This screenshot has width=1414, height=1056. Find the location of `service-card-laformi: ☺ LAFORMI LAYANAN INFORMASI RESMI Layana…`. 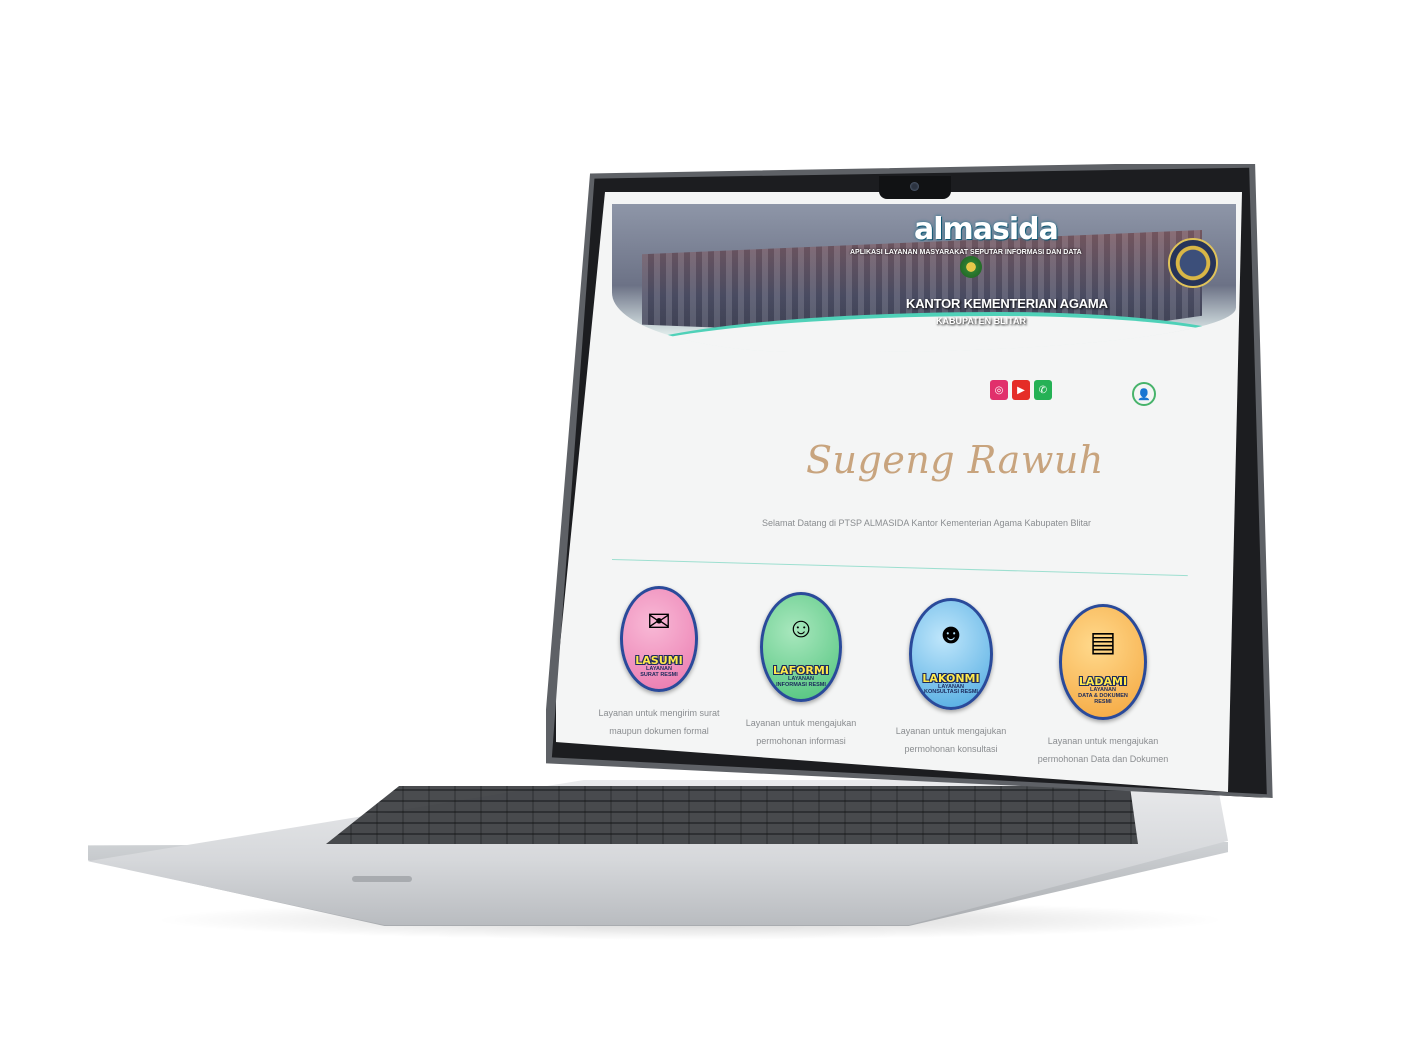

service-card-laformi: ☺ LAFORMI LAYANAN INFORMASI RESMI Layana… is located at coordinates (801, 671).